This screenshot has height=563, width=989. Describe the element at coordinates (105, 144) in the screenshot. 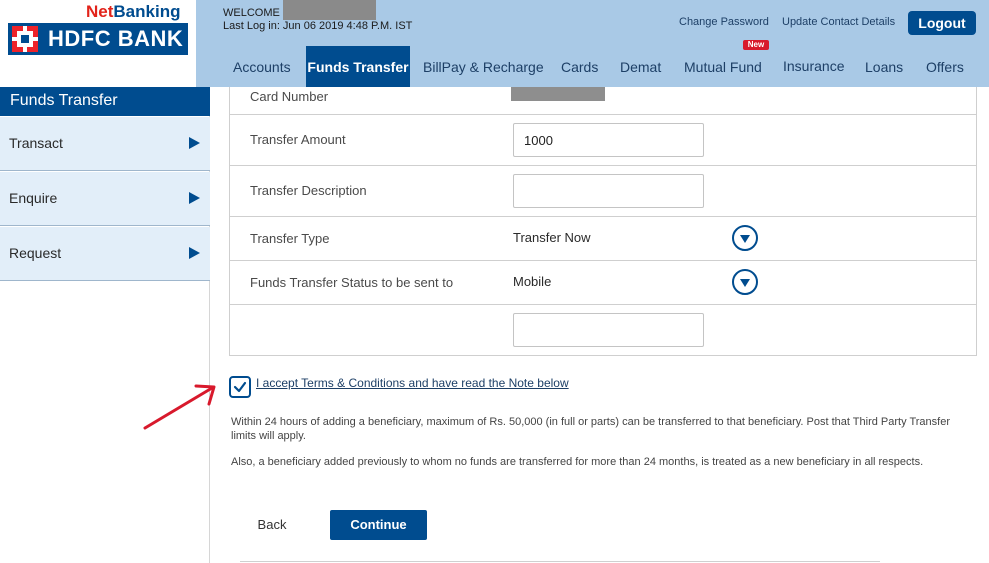

I see `sidebar-item-transact: Transact` at that location.